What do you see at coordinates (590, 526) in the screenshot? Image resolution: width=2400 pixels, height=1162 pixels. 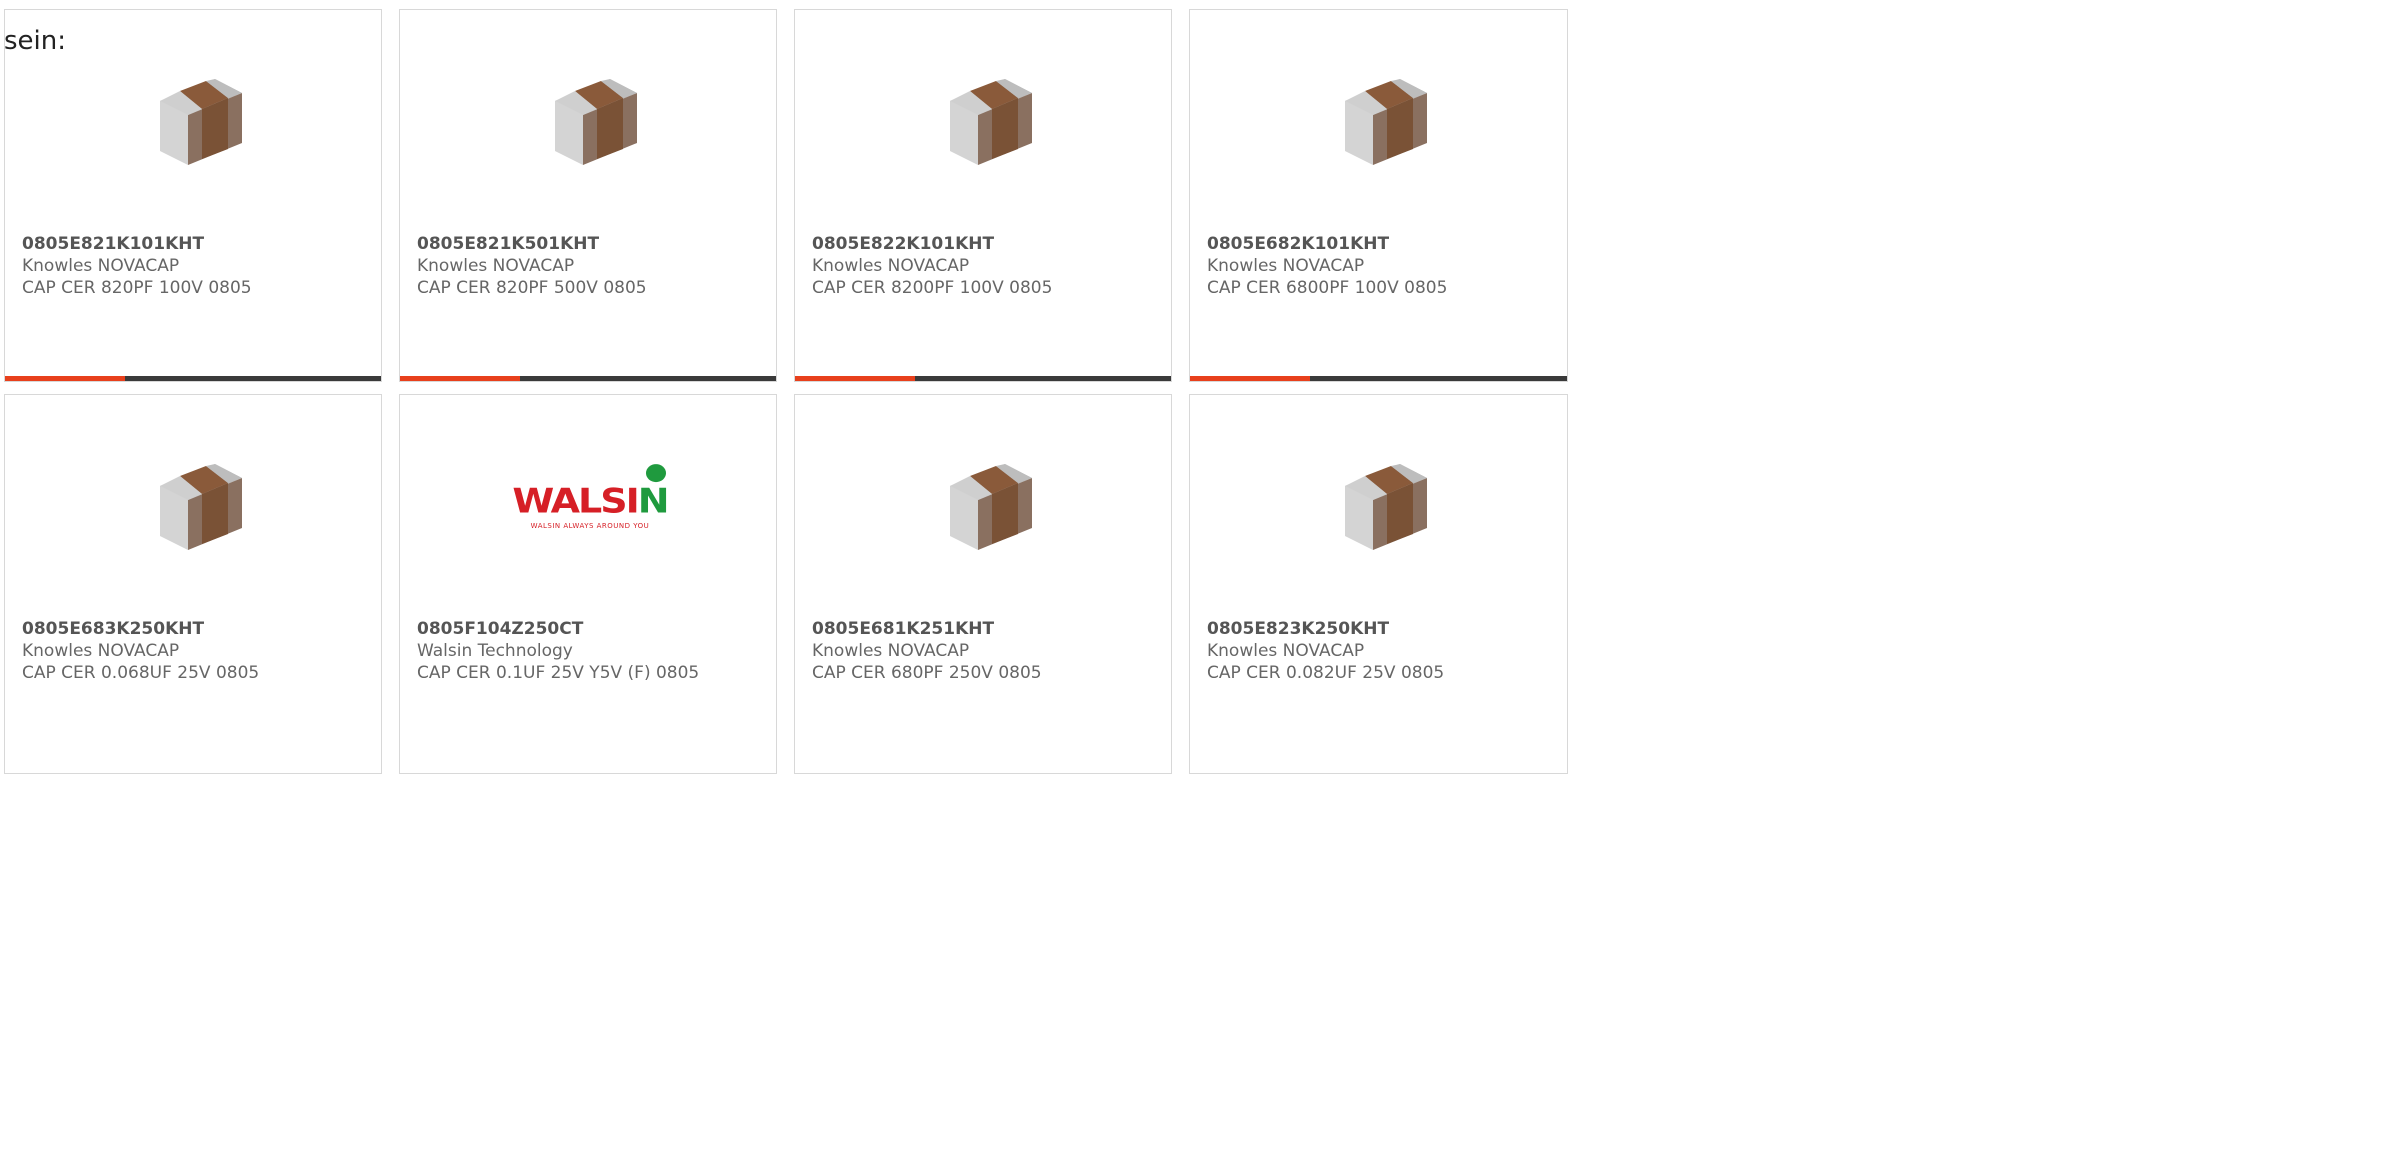 I see `walsin-tagline: WALSIN ALWAYS AROUND YOU` at bounding box center [590, 526].